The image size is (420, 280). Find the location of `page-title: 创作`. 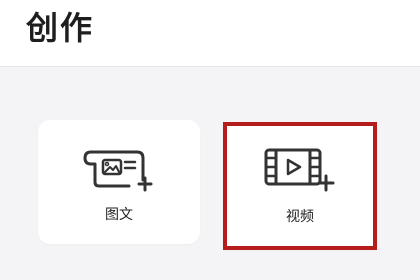

page-title: 创作 is located at coordinates (60, 28).